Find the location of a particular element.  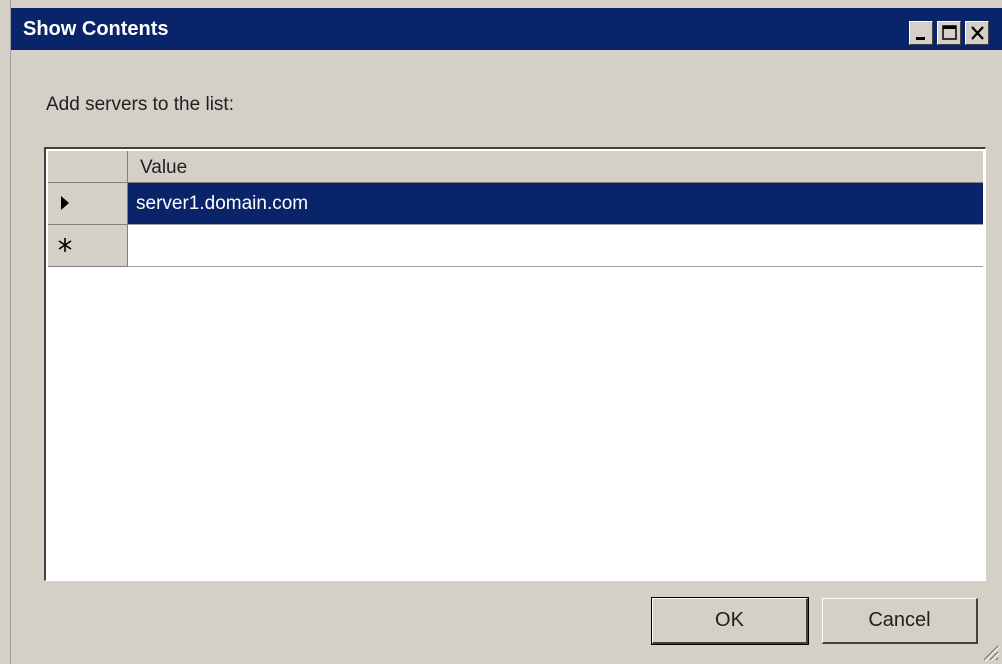

value-cell-new-row is located at coordinates (555, 246).